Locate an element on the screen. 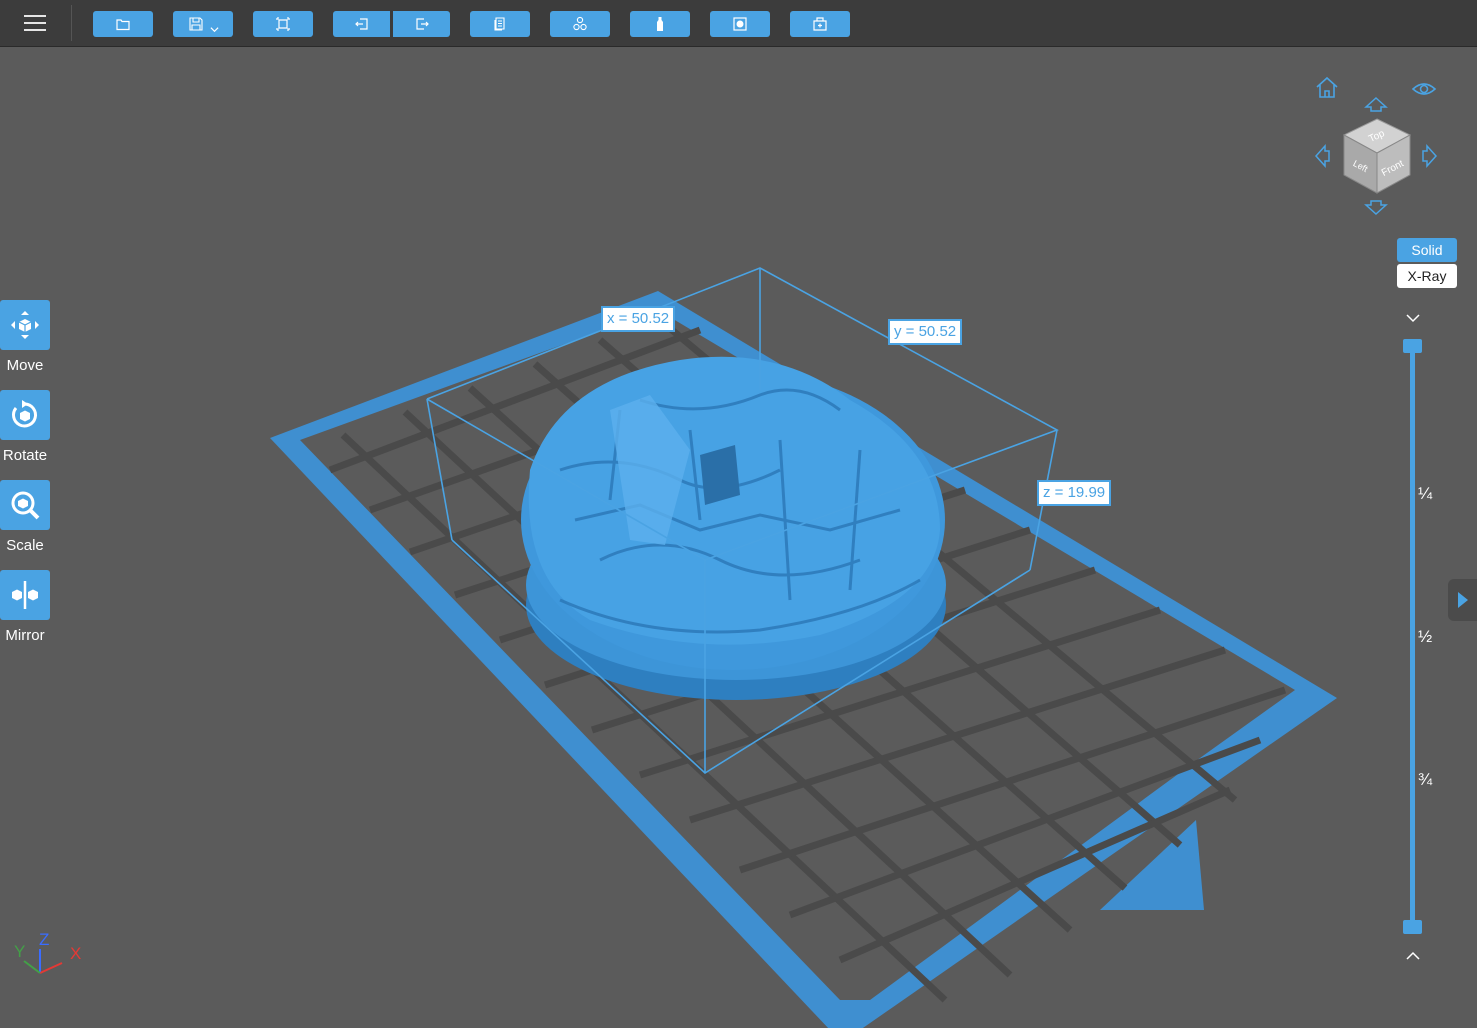  box-plus-icon is located at coordinates (820, 24).